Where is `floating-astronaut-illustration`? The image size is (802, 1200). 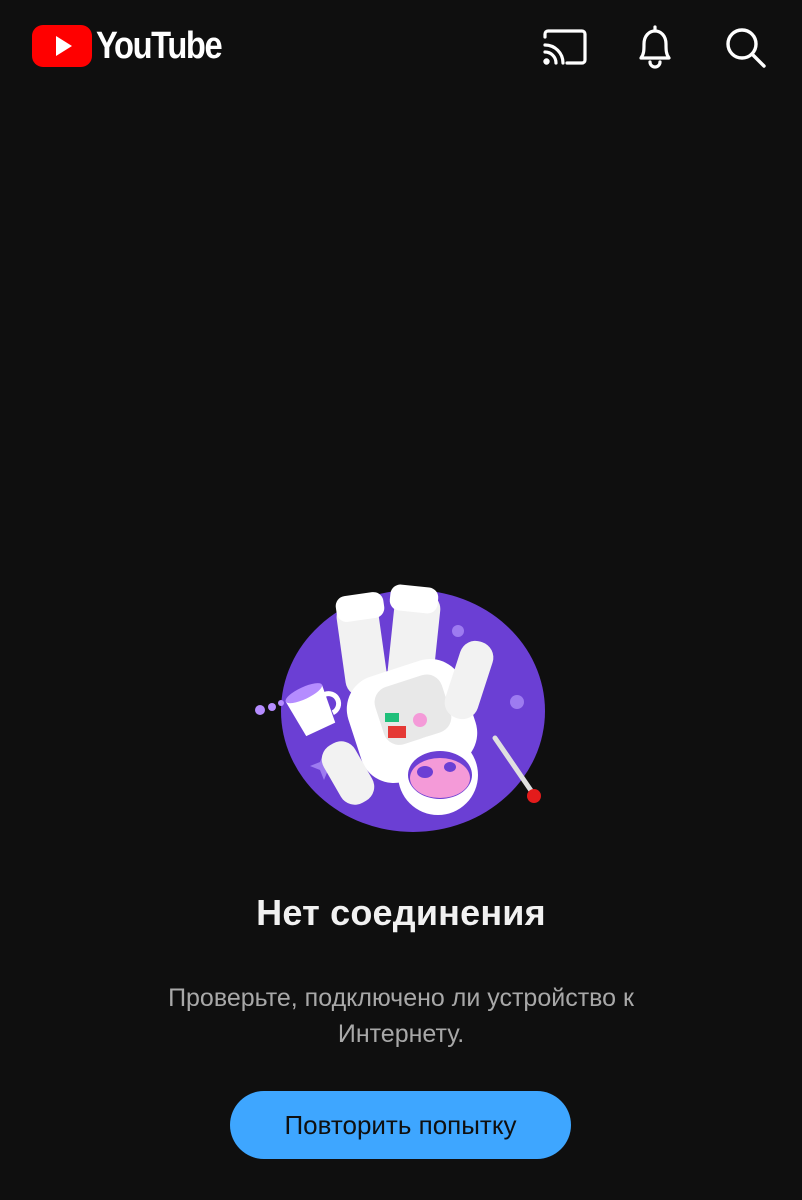
floating-astronaut-illustration is located at coordinates (400, 708).